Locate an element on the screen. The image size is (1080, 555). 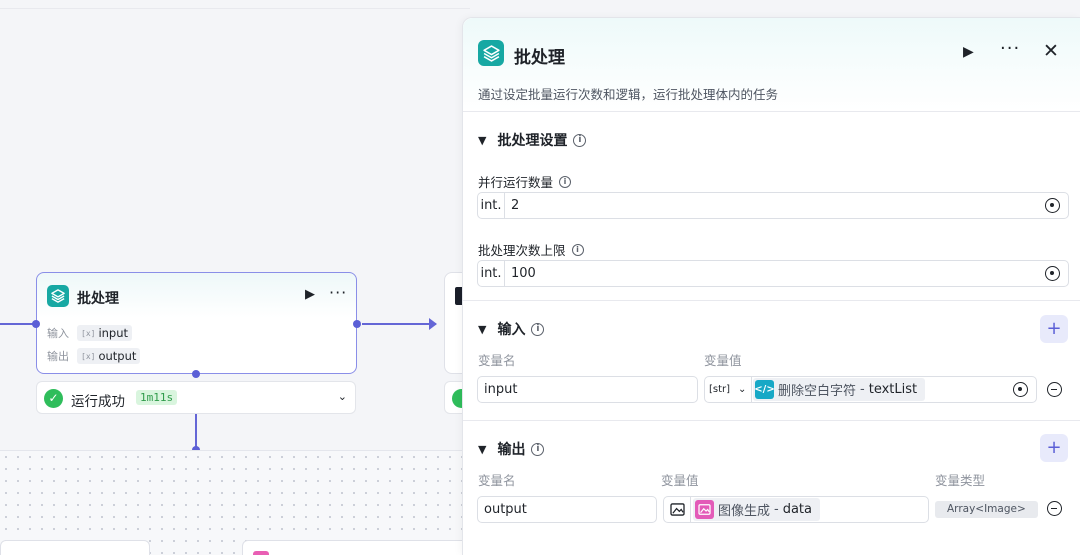
type-select: [str] ⌄ is located at coordinates (728, 389).